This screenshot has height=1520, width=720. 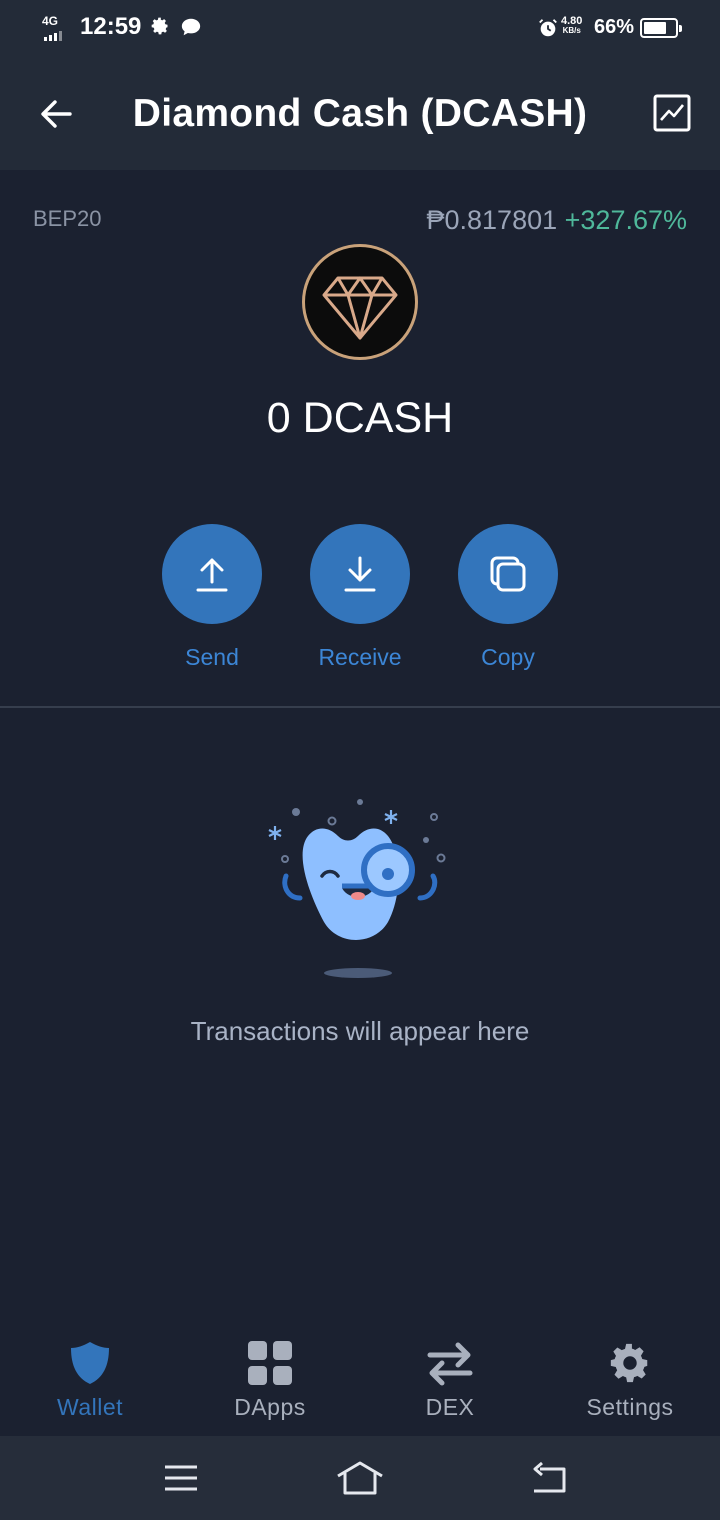 What do you see at coordinates (614, 27) in the screenshot?
I see `battery-percent: 66%` at bounding box center [614, 27].